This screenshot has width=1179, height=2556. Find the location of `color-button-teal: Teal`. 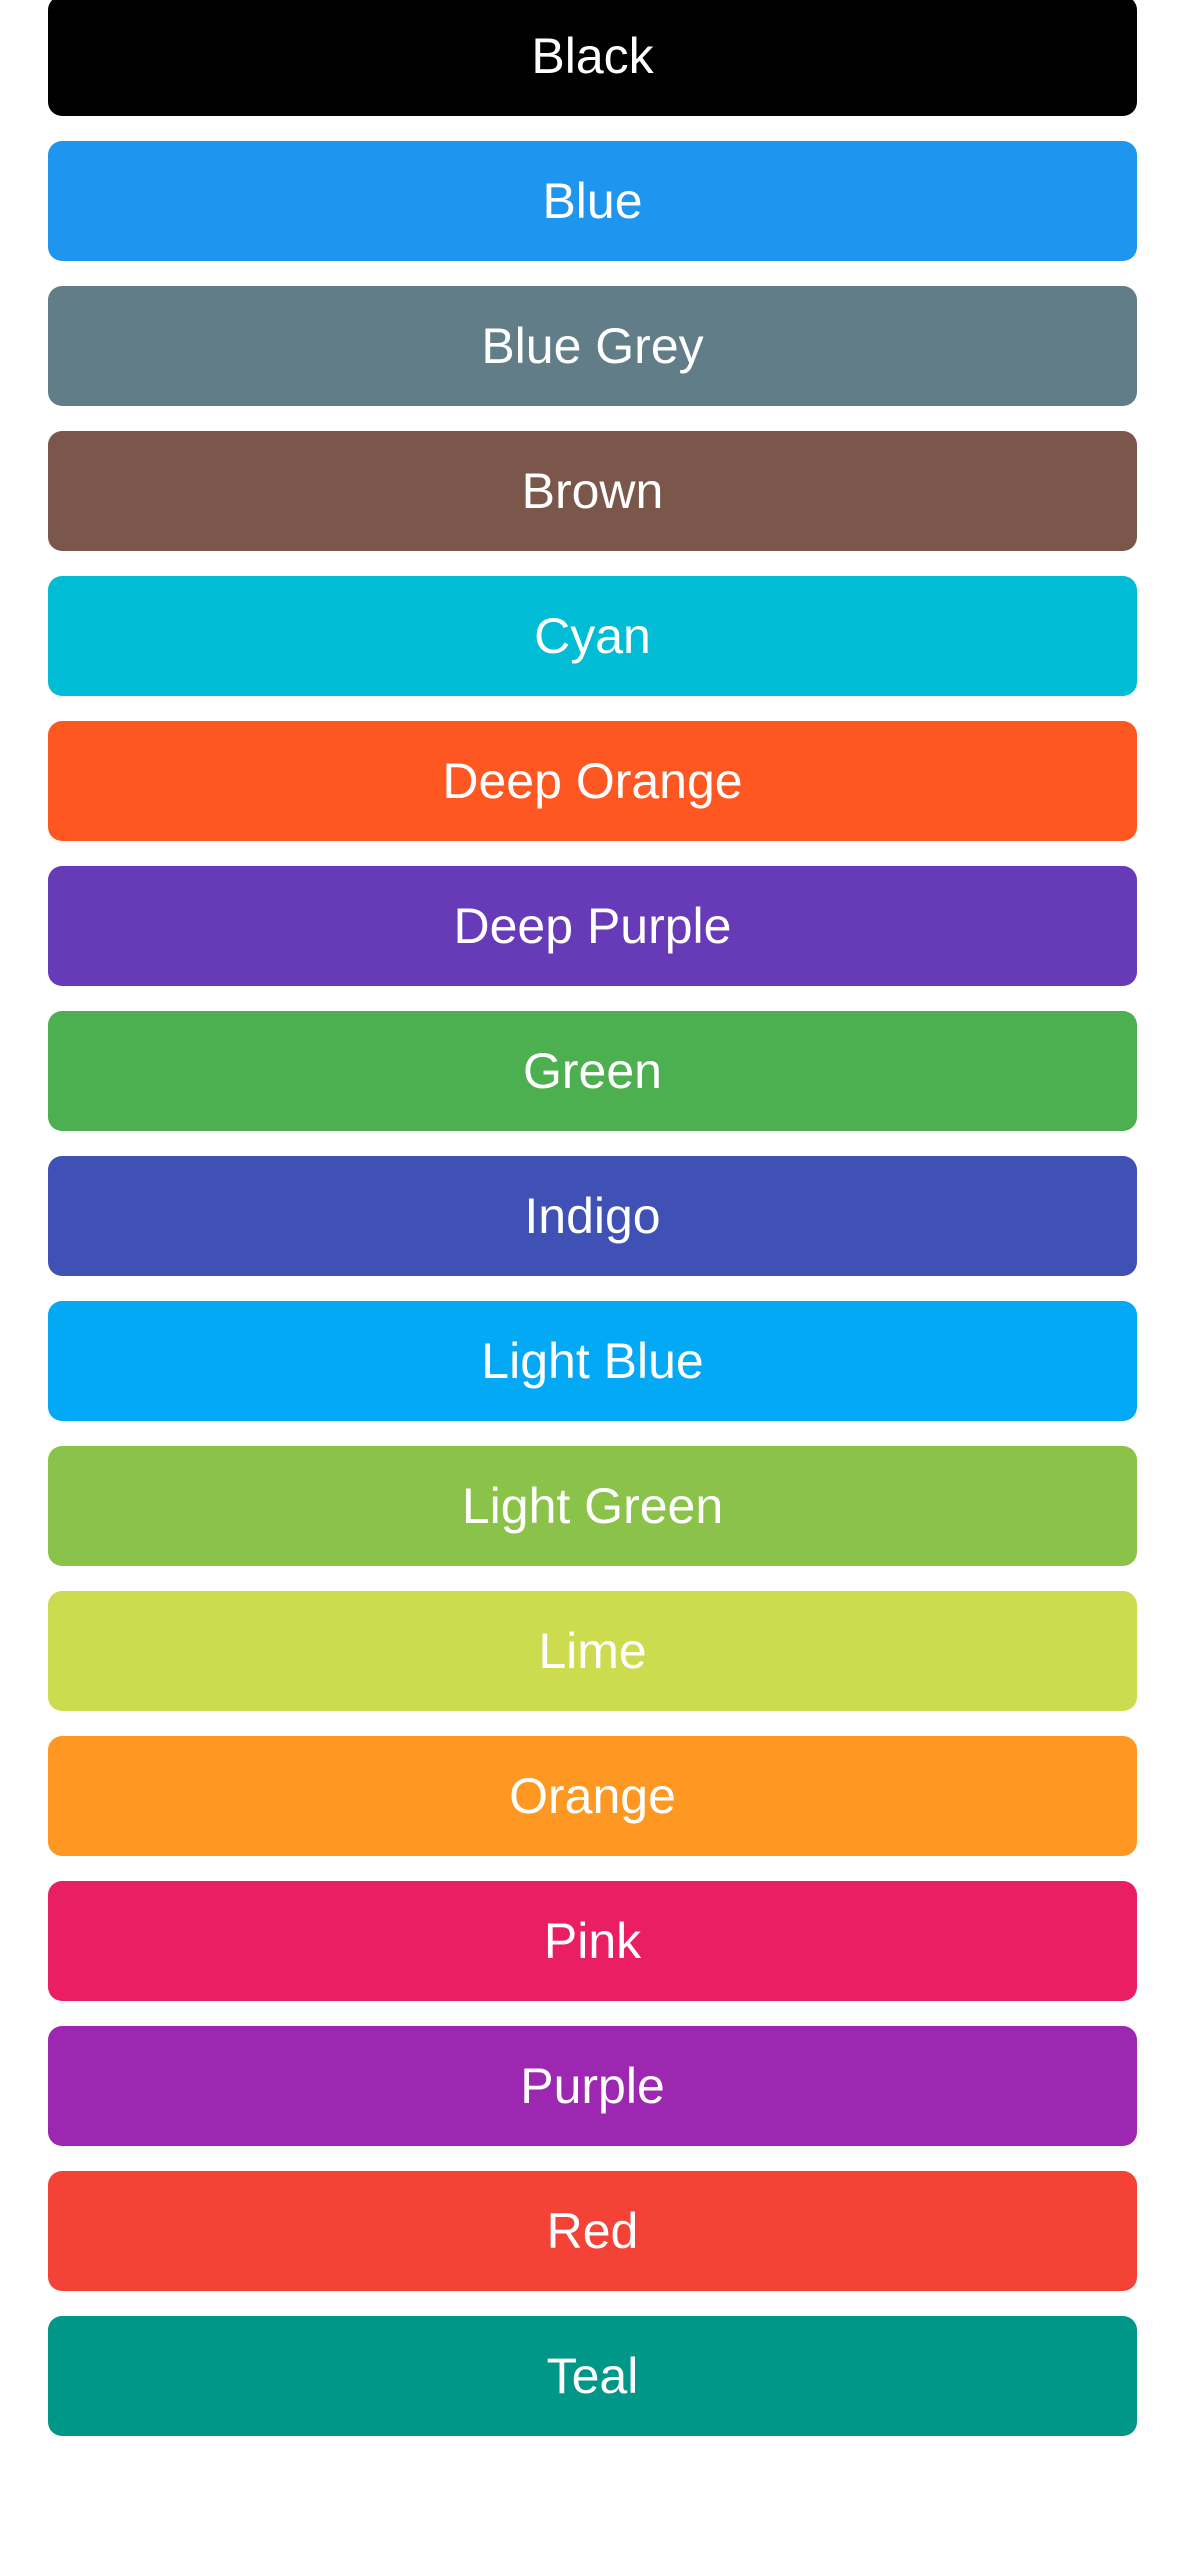

color-button-teal: Teal is located at coordinates (592, 2376).